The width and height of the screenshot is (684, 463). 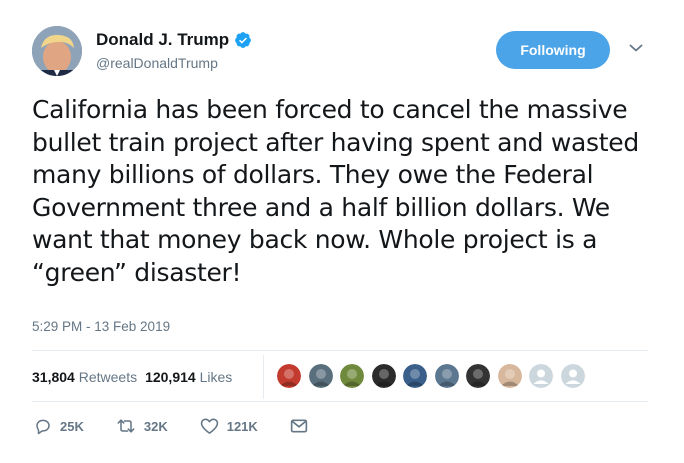 What do you see at coordinates (209, 426) in the screenshot?
I see `heart-icon` at bounding box center [209, 426].